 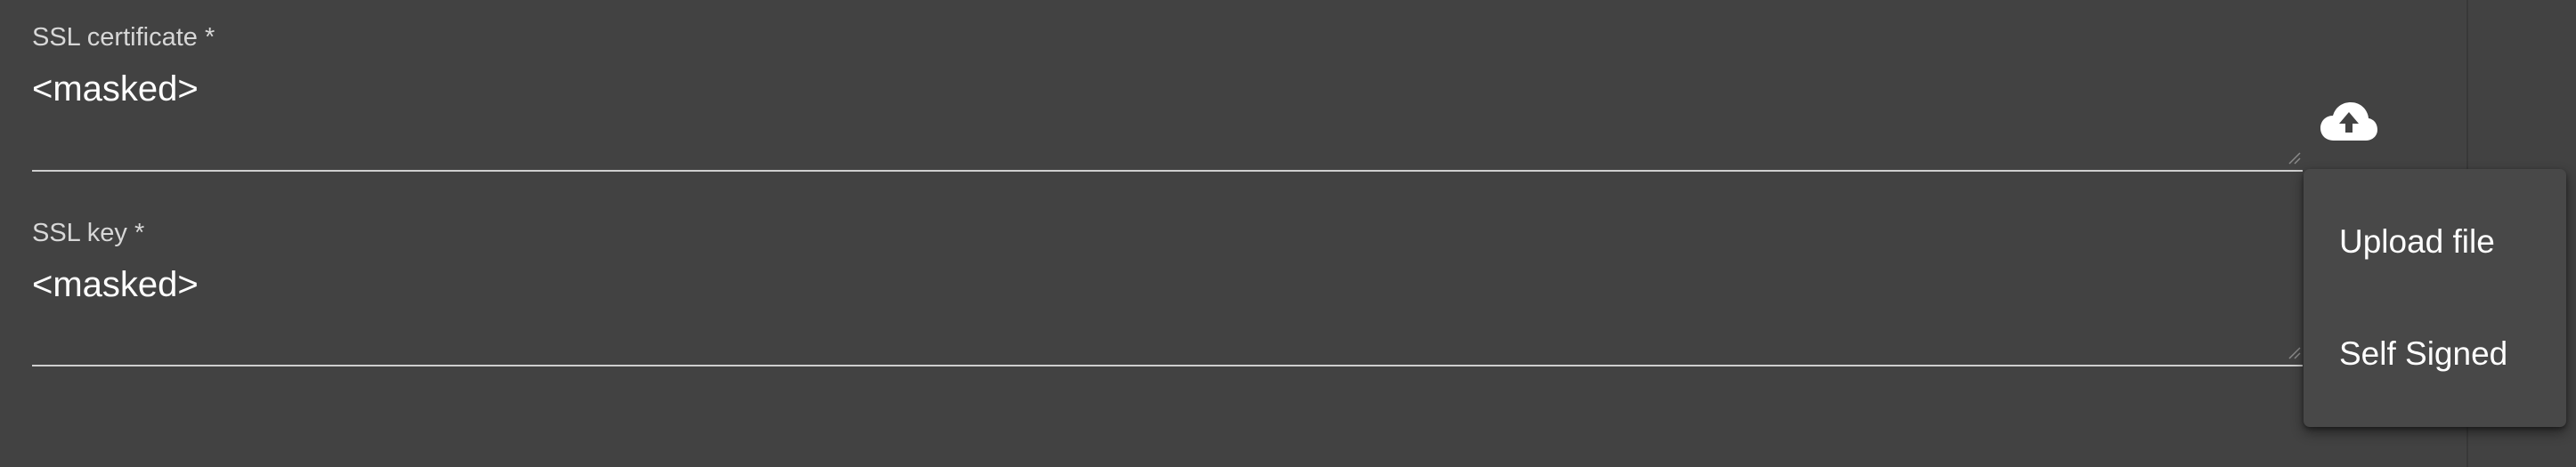 What do you see at coordinates (1167, 365) in the screenshot?
I see `ssl-key-underline` at bounding box center [1167, 365].